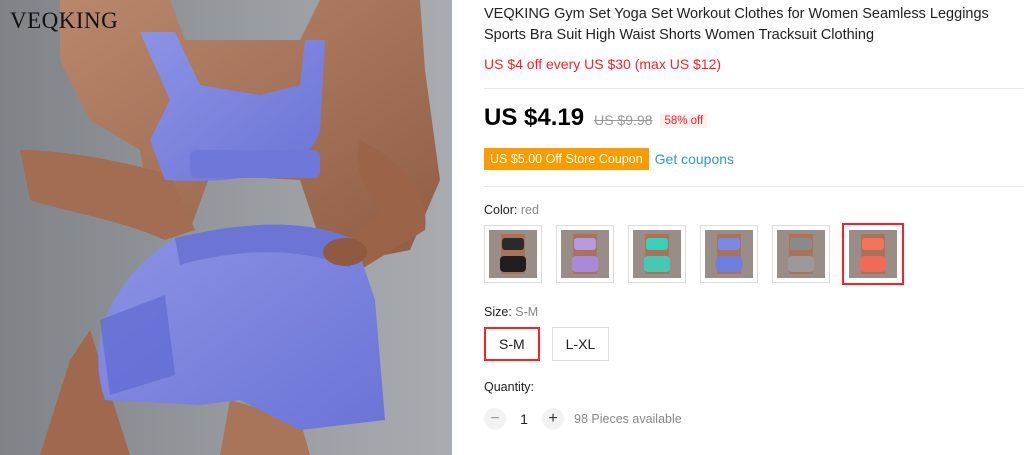  I want to click on color-label-row: Color: red, so click(511, 210).